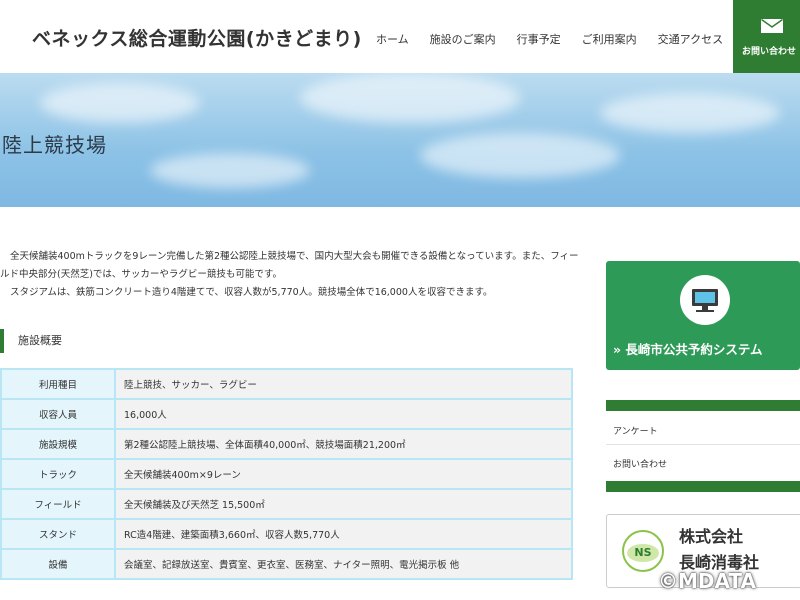 The width and height of the screenshot is (800, 600). I want to click on sidebar-link-survey: アンケート, so click(635, 430).